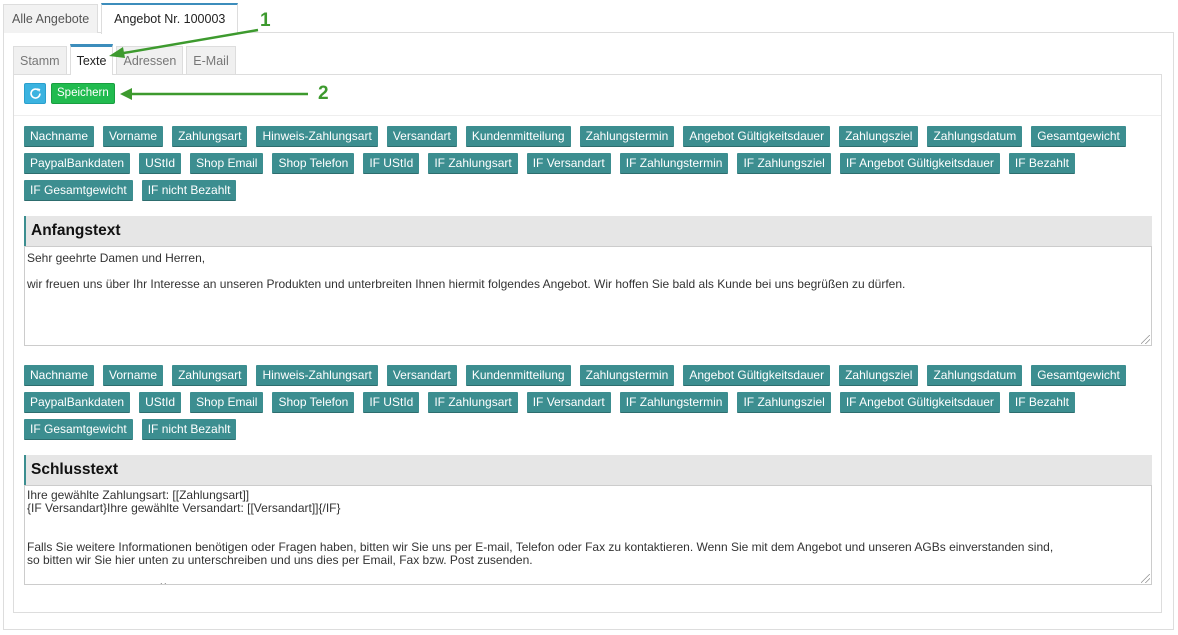  I want to click on annotation-overlay, so click(208, 64).